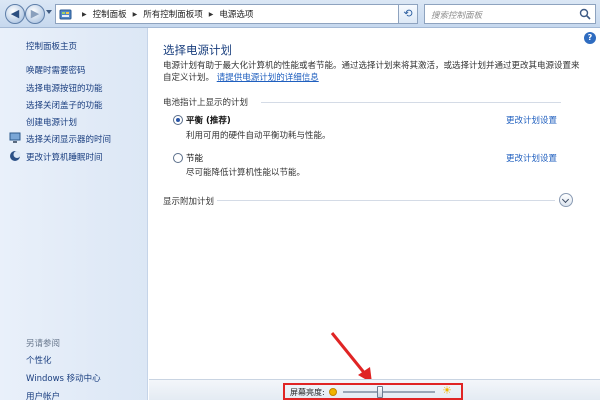 The image size is (600, 400). What do you see at coordinates (447, 390) in the screenshot?
I see `brightness-high-icon: ☀` at bounding box center [447, 390].